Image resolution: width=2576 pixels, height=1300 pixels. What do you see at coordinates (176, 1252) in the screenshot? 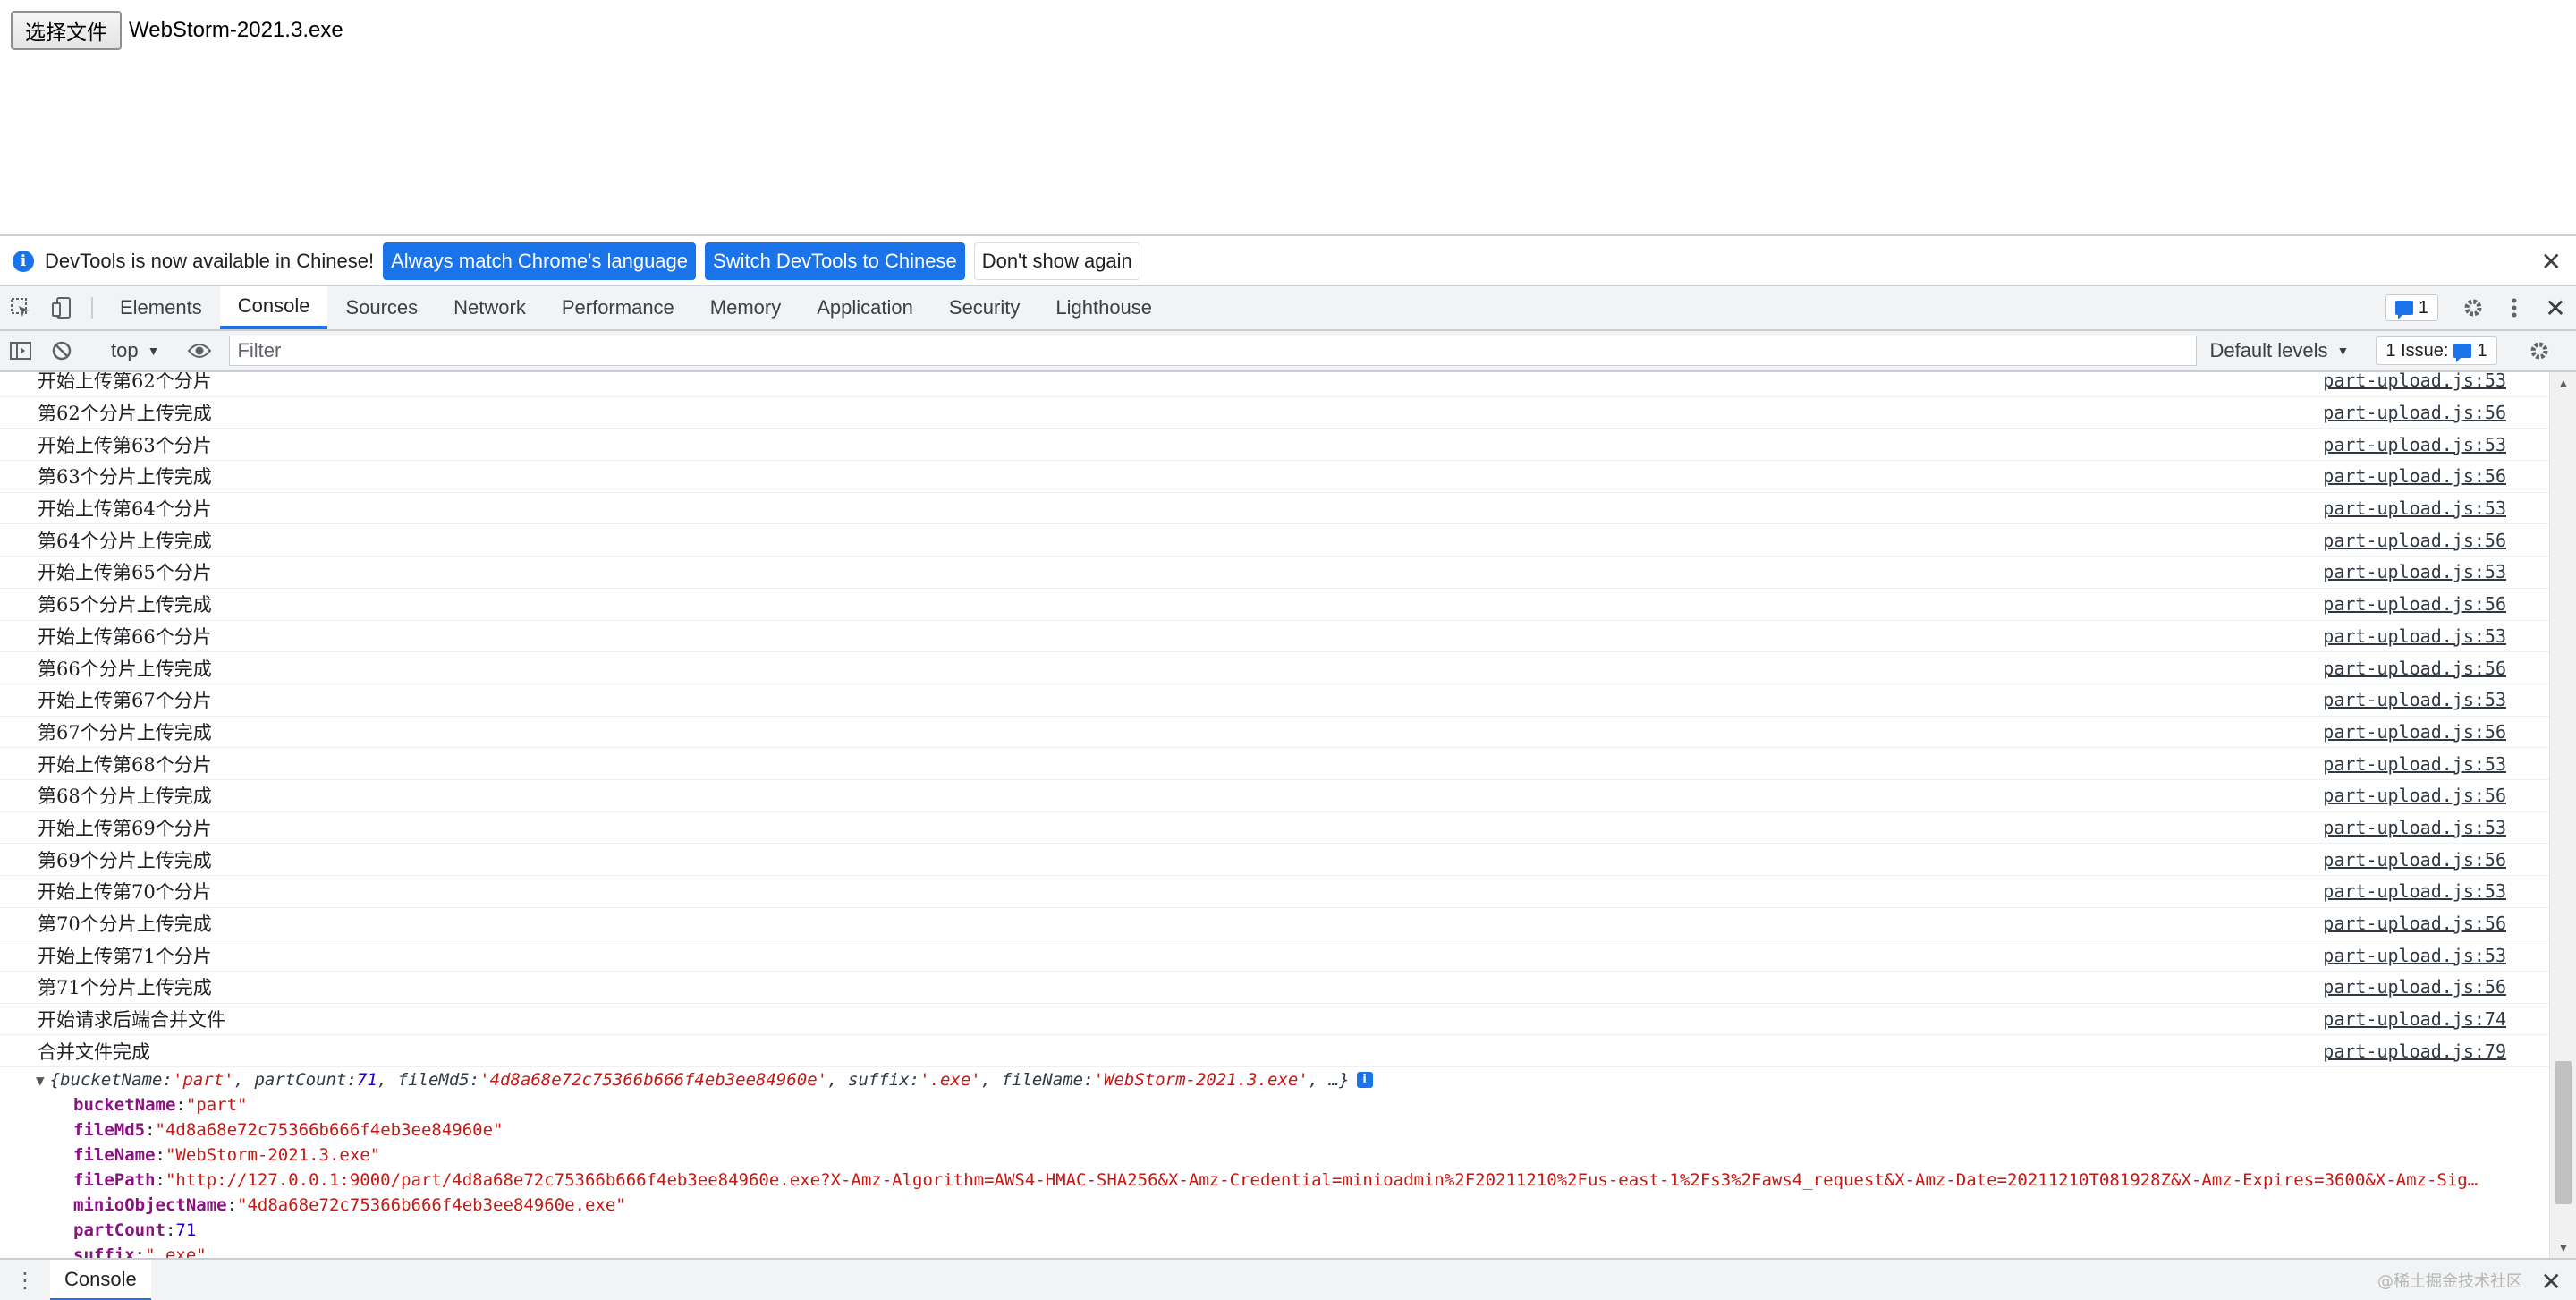
I see `property-value: ".exe"` at bounding box center [176, 1252].